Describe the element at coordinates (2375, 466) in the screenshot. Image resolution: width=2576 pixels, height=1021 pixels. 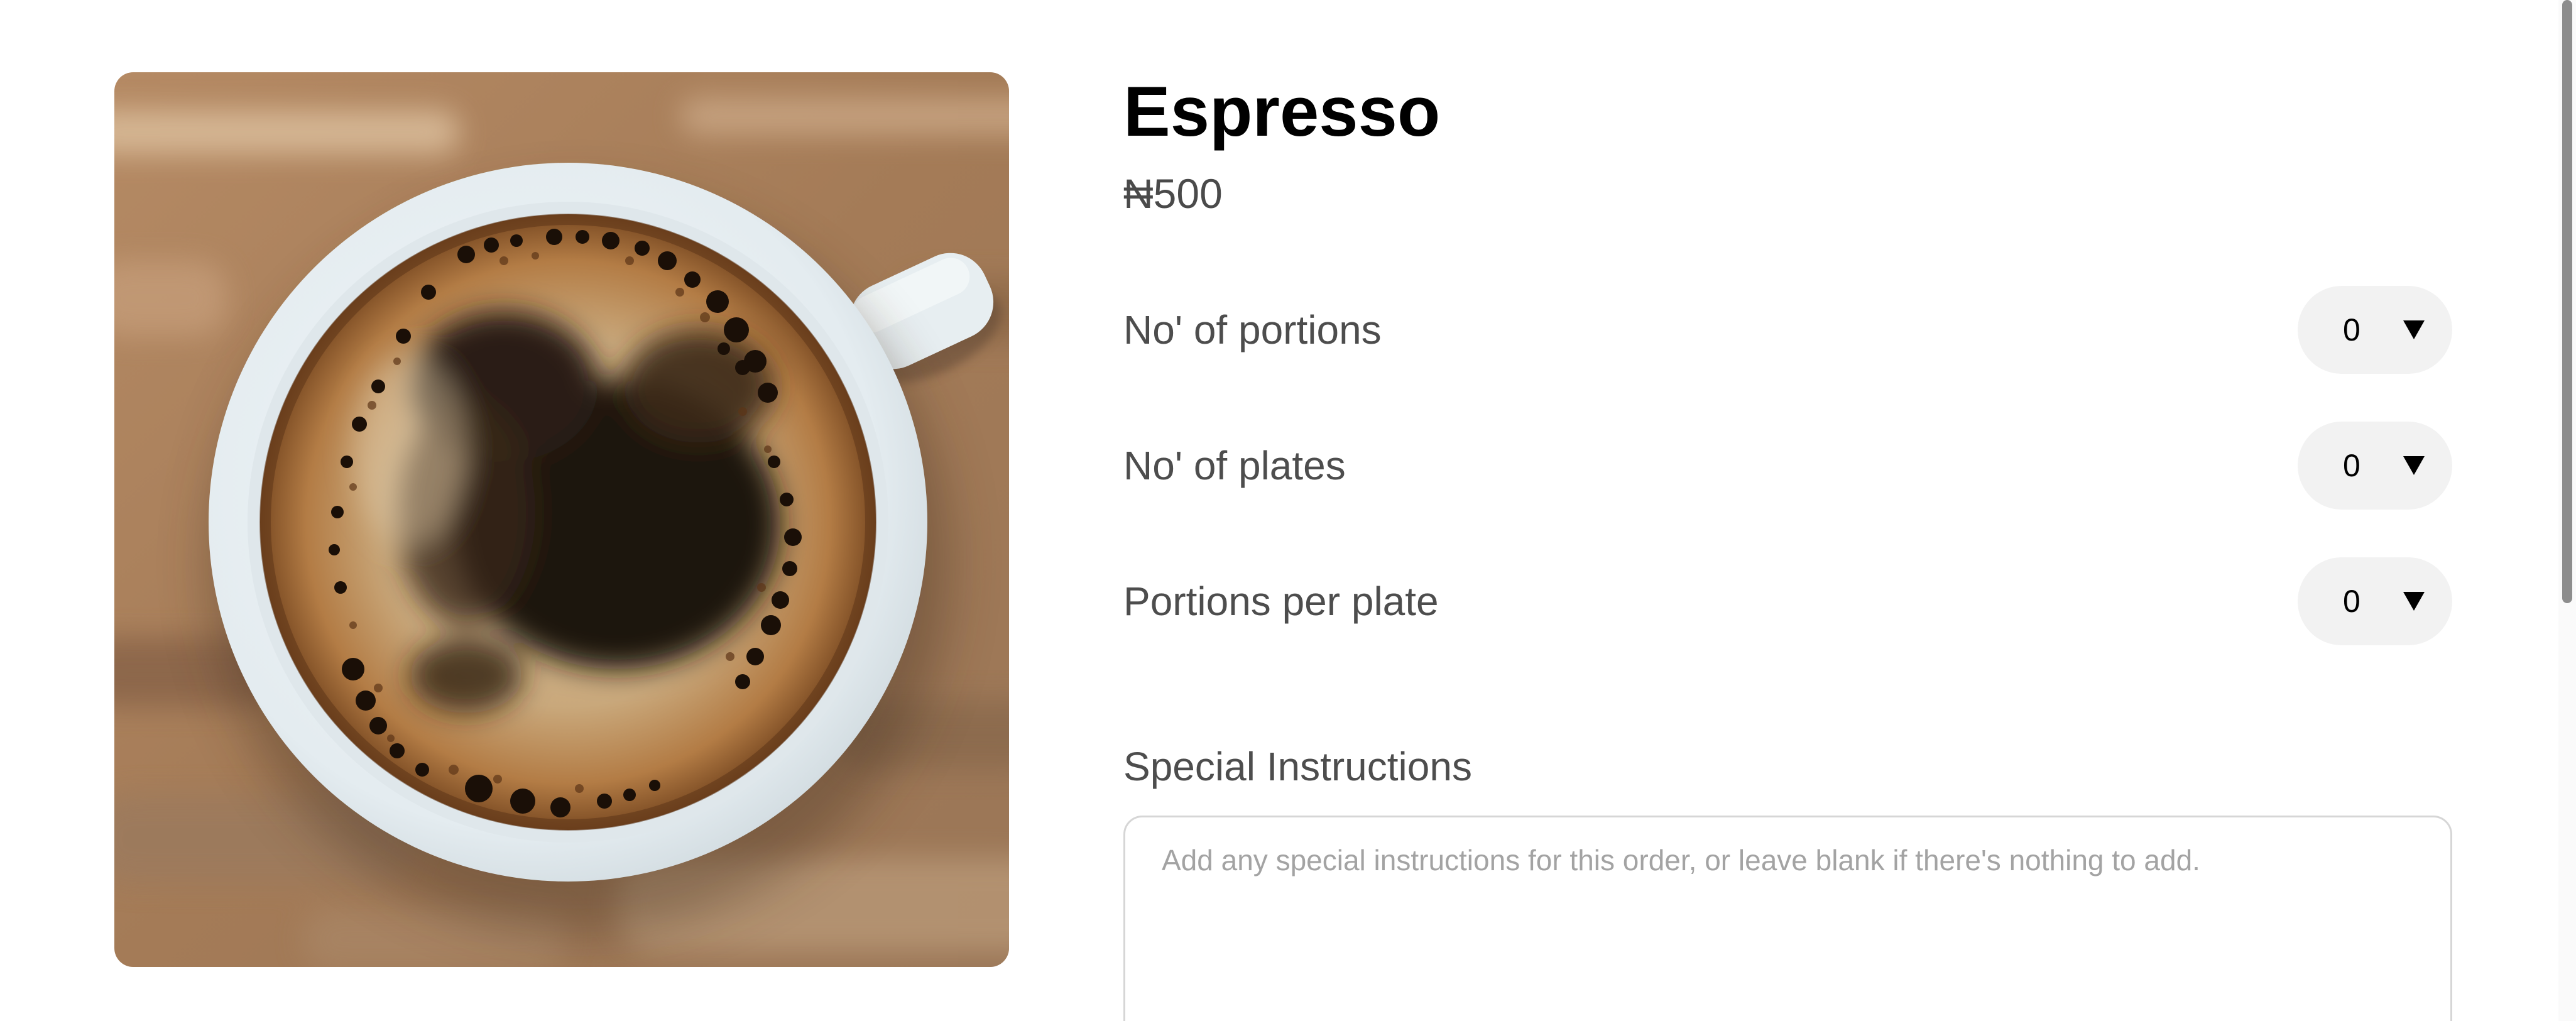
I see `plates-select: 0` at that location.